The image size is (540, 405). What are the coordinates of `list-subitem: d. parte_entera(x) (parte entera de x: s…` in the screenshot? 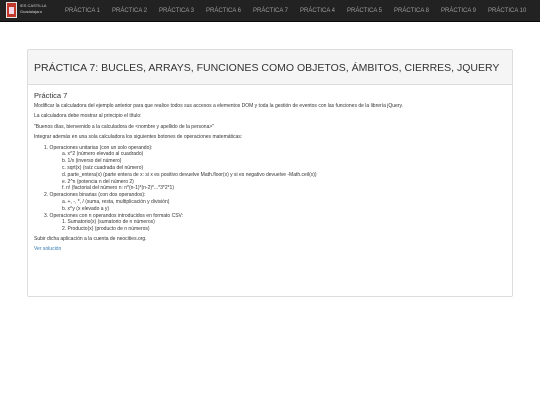 It's located at (189, 174).